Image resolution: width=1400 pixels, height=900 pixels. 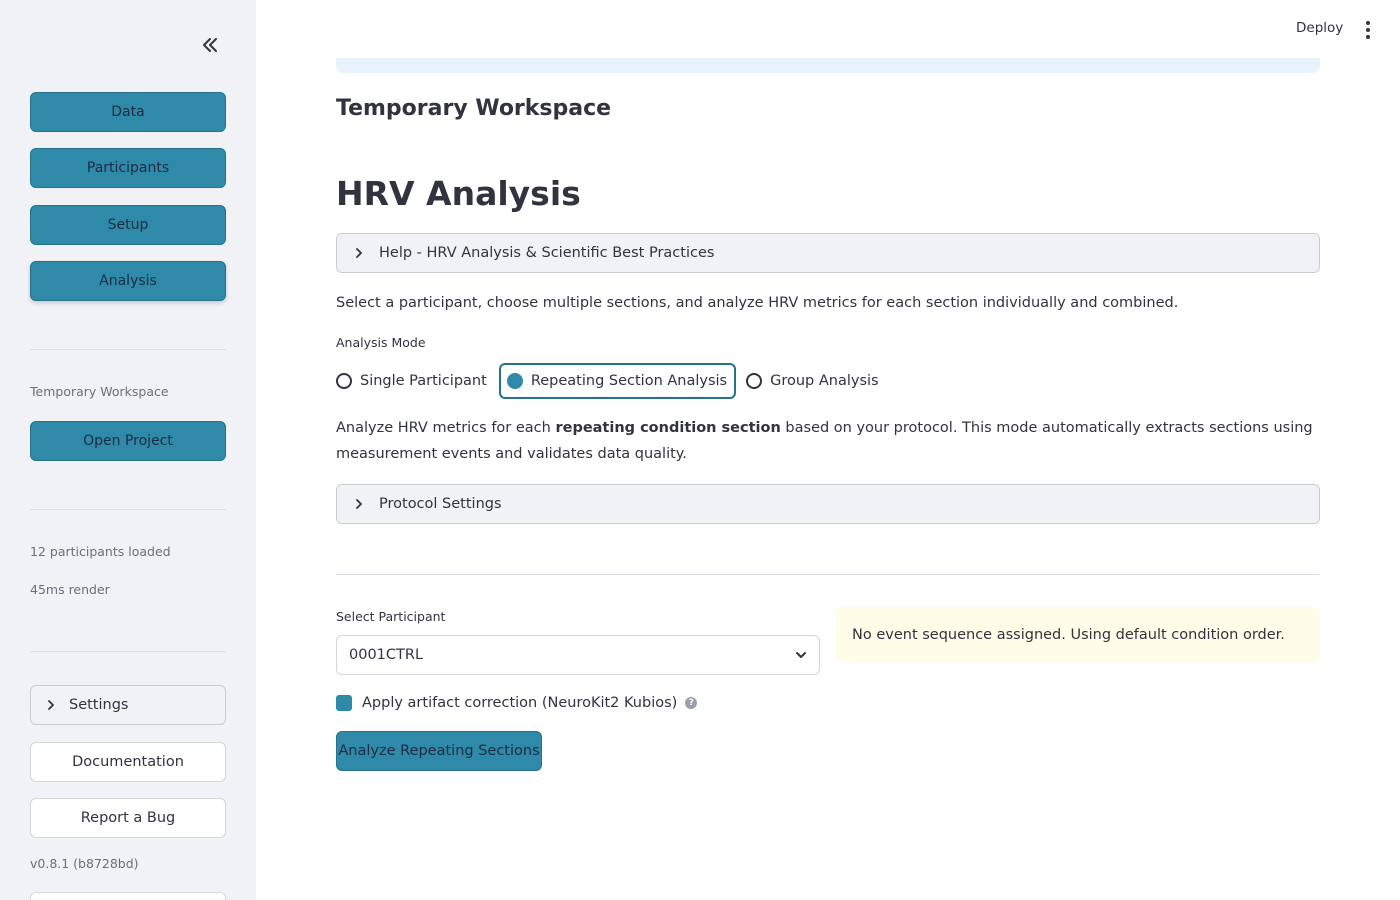 I want to click on mode-description-prefix: Analyze HRV metrics for each, so click(x=446, y=428).